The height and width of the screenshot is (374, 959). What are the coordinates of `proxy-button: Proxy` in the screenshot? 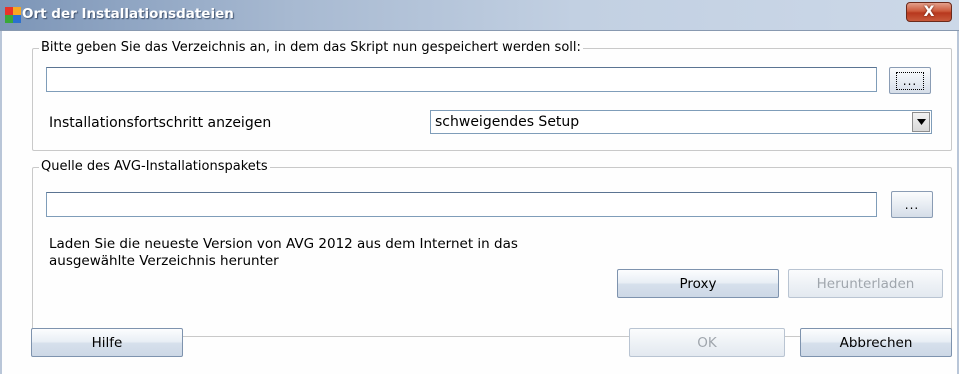 It's located at (698, 283).